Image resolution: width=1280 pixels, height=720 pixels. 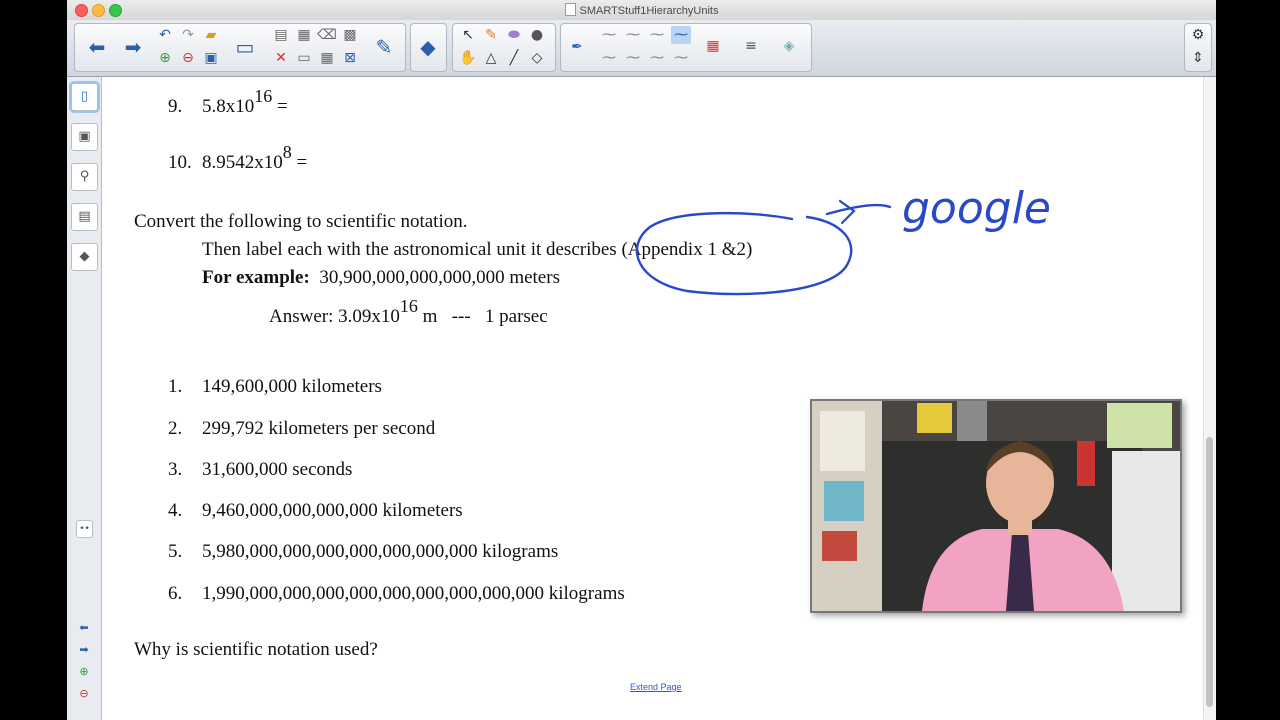 I want to click on pen-icon: ✎, so click(x=491, y=35).